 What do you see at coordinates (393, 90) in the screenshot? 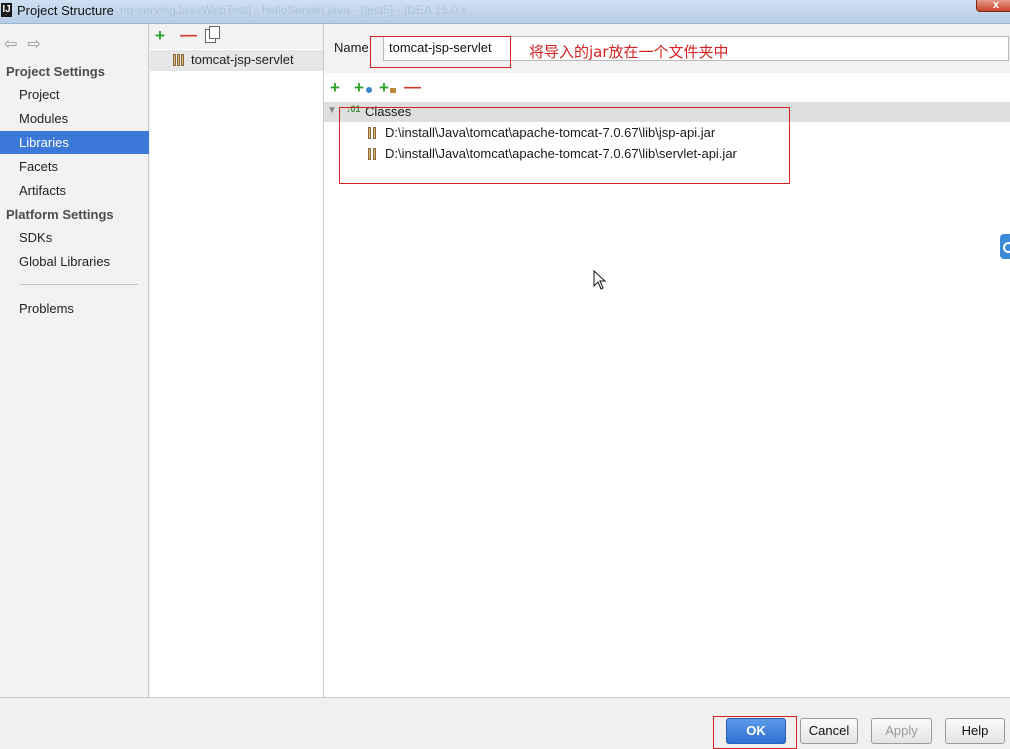
I see `jar-badge-icon` at bounding box center [393, 90].